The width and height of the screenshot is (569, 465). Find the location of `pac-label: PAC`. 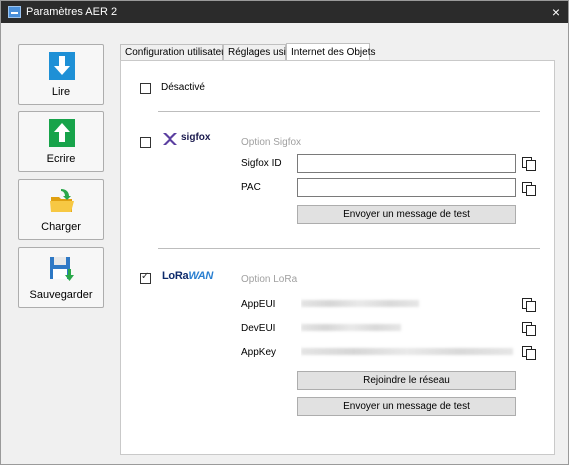

pac-label: PAC is located at coordinates (251, 187).